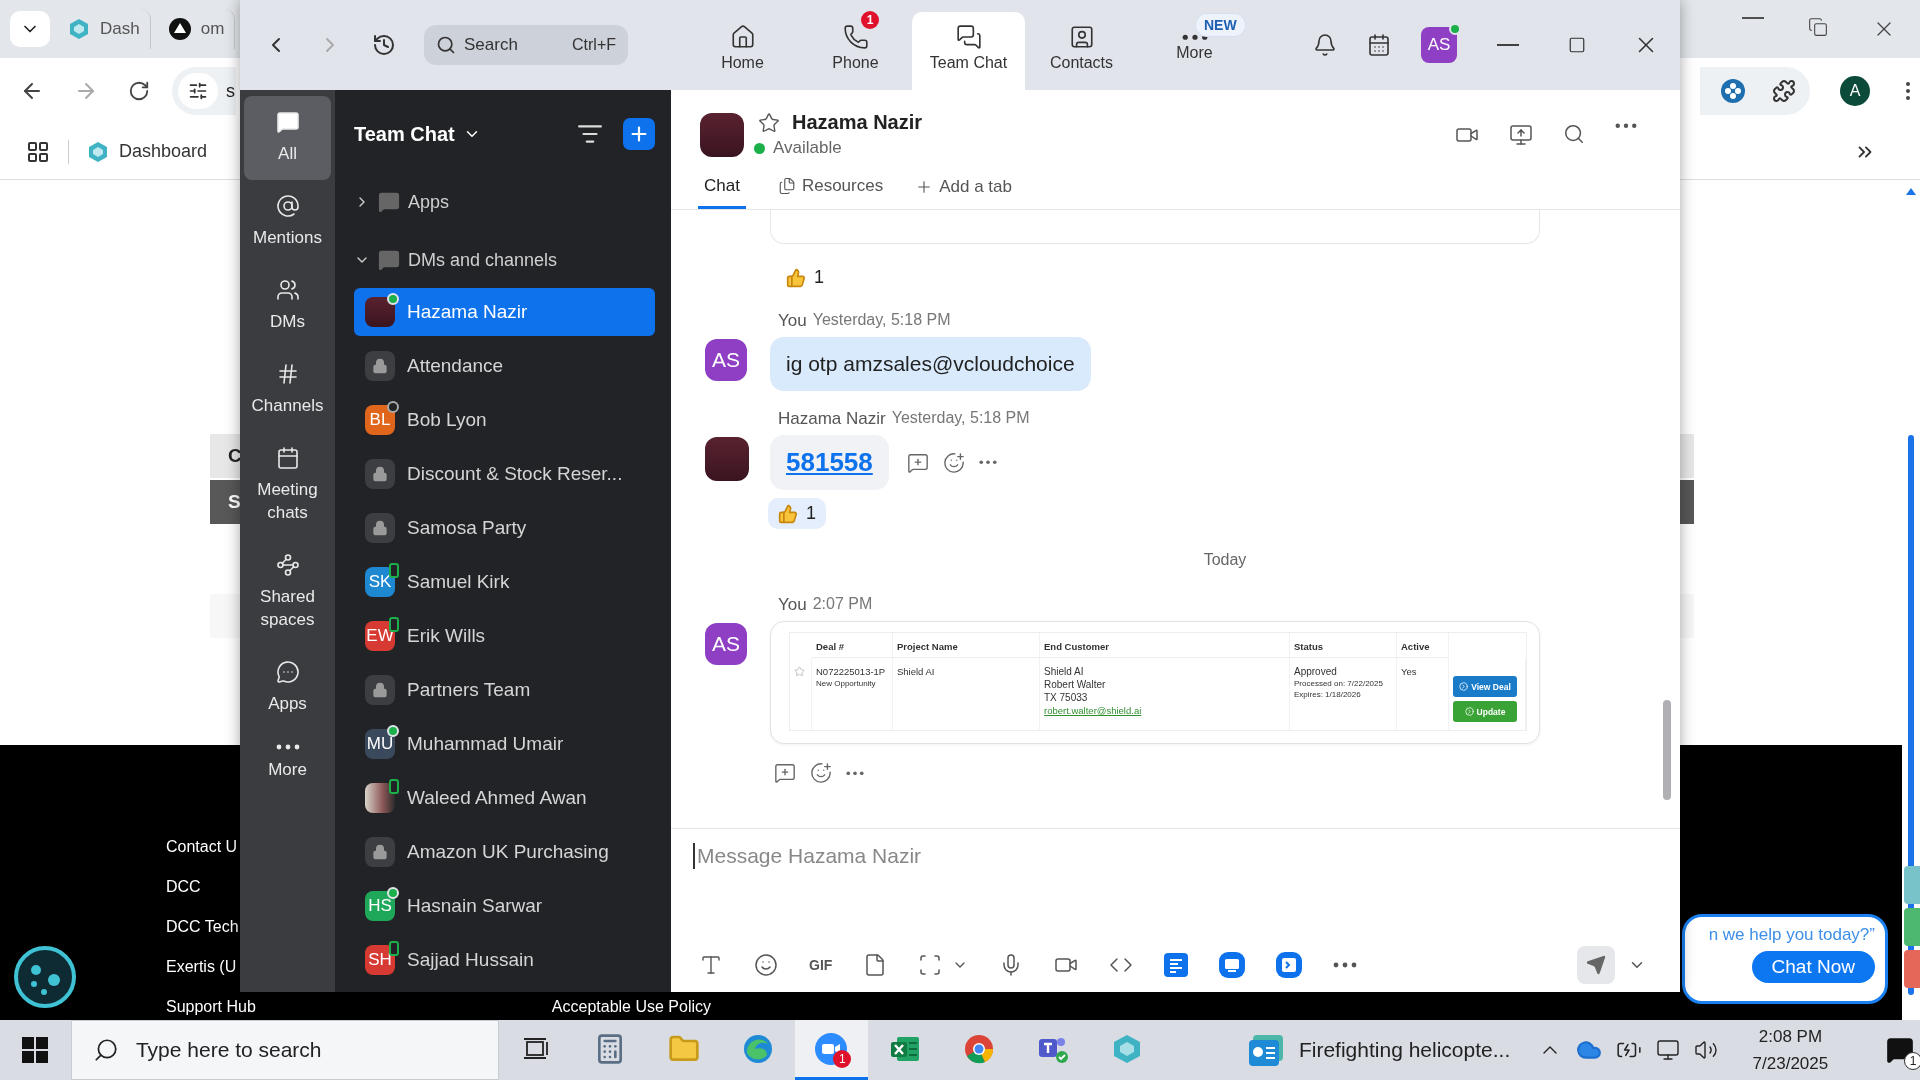 This screenshot has width=1920, height=1080. I want to click on volume-icon, so click(1706, 1050).